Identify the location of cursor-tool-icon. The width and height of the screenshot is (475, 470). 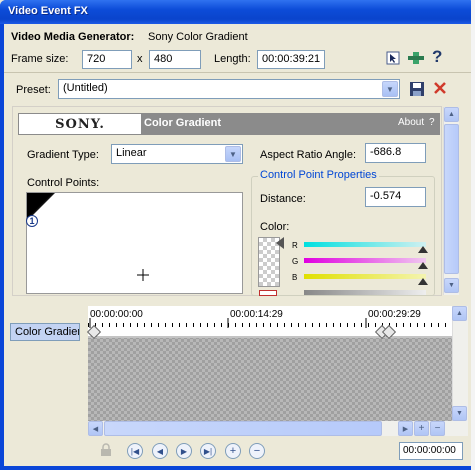
(393, 58).